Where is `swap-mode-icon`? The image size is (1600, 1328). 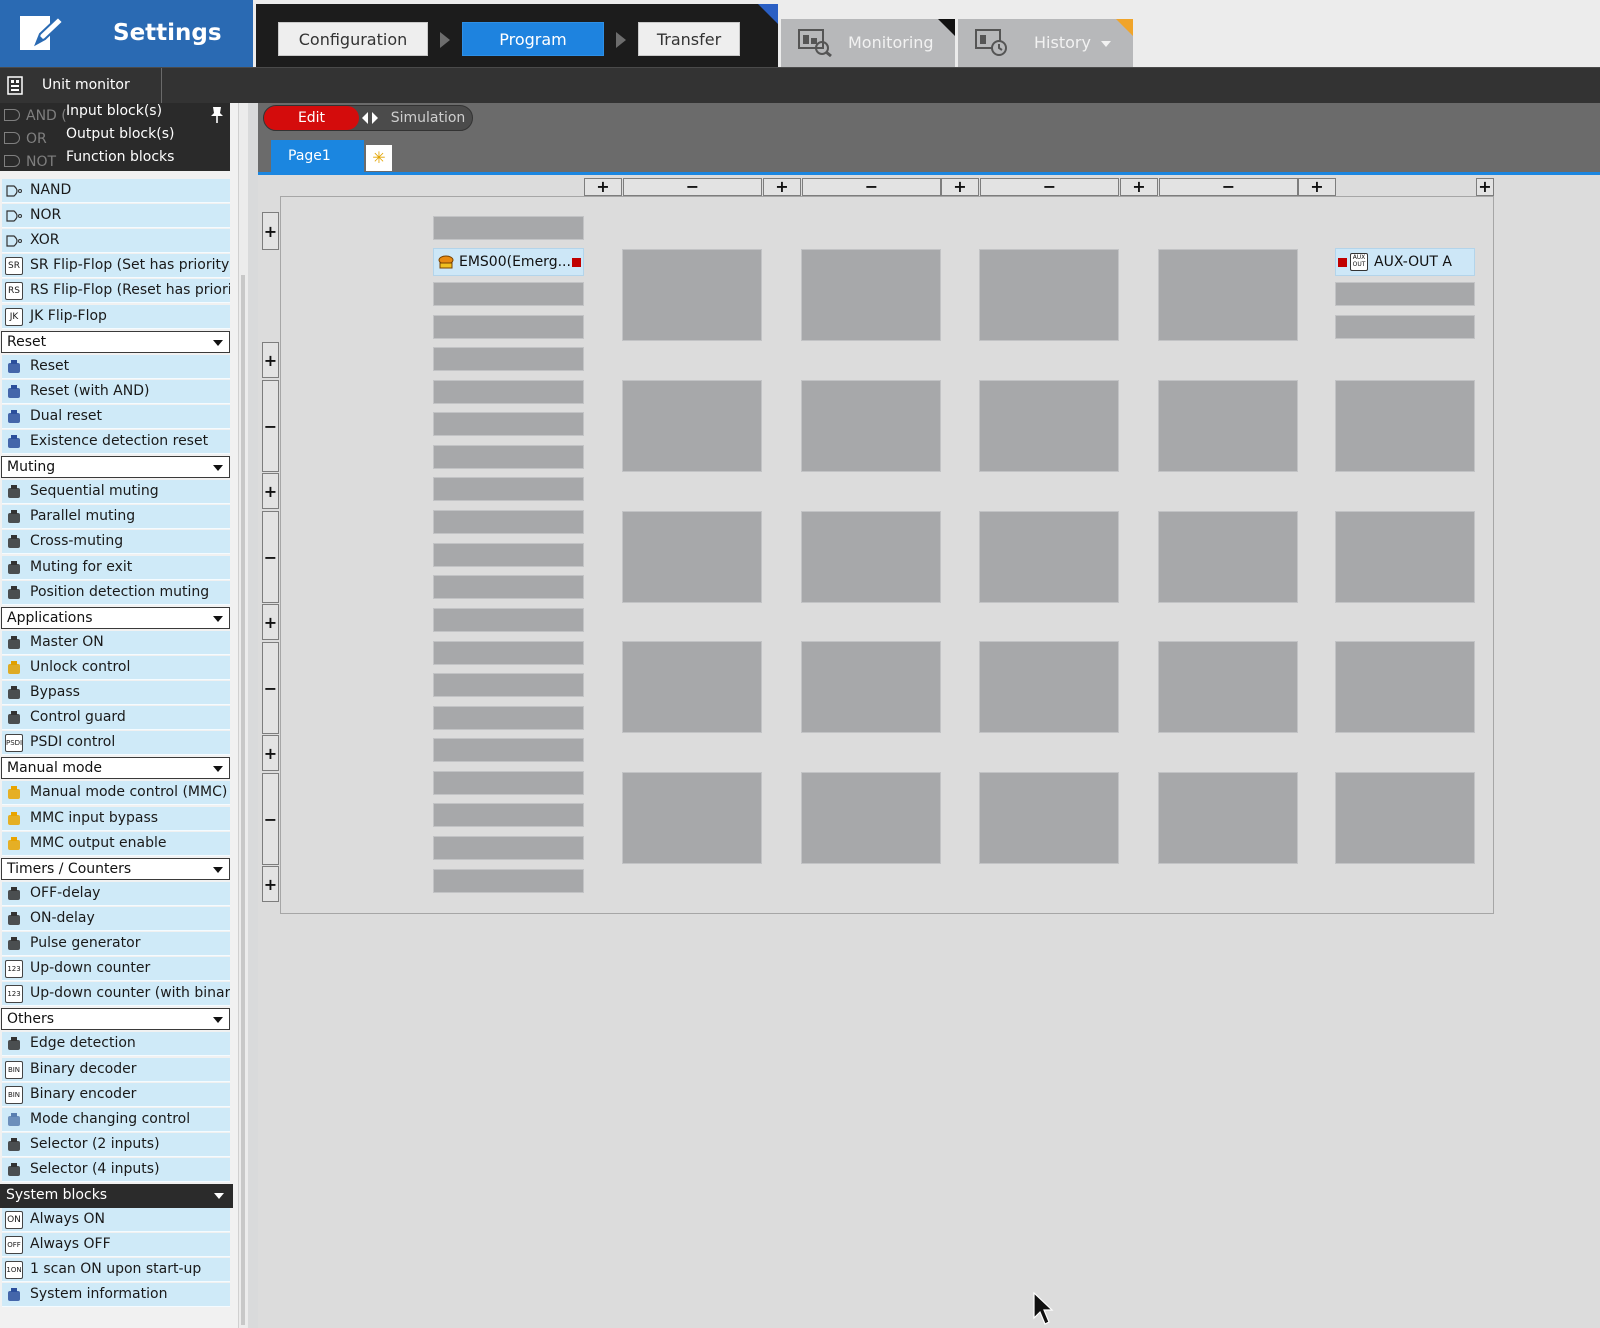 swap-mode-icon is located at coordinates (370, 118).